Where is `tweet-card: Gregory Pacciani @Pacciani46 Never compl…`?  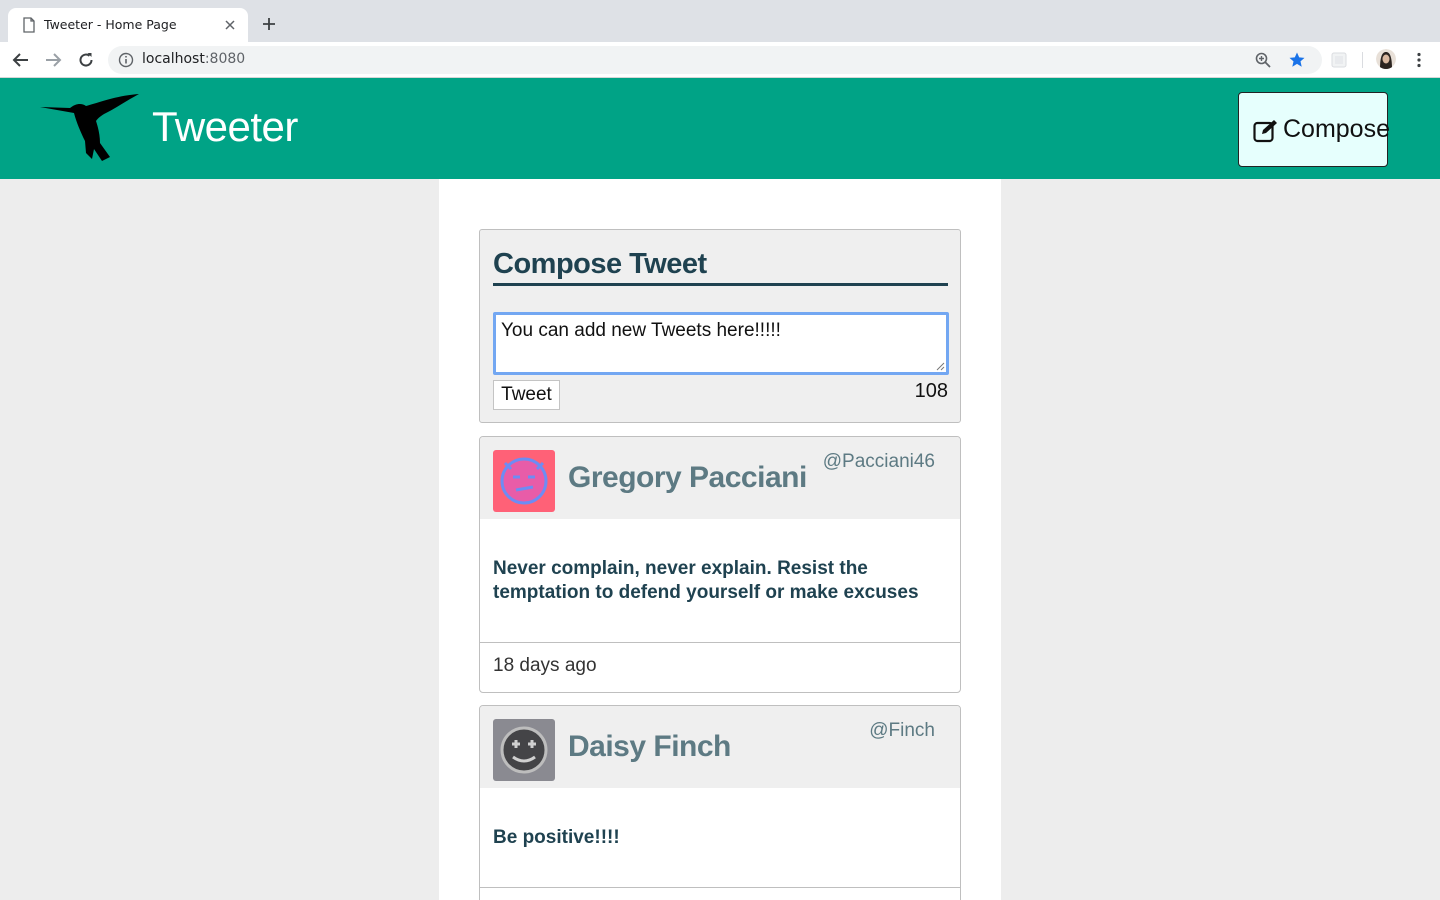 tweet-card: Gregory Pacciani @Pacciani46 Never compl… is located at coordinates (720, 564).